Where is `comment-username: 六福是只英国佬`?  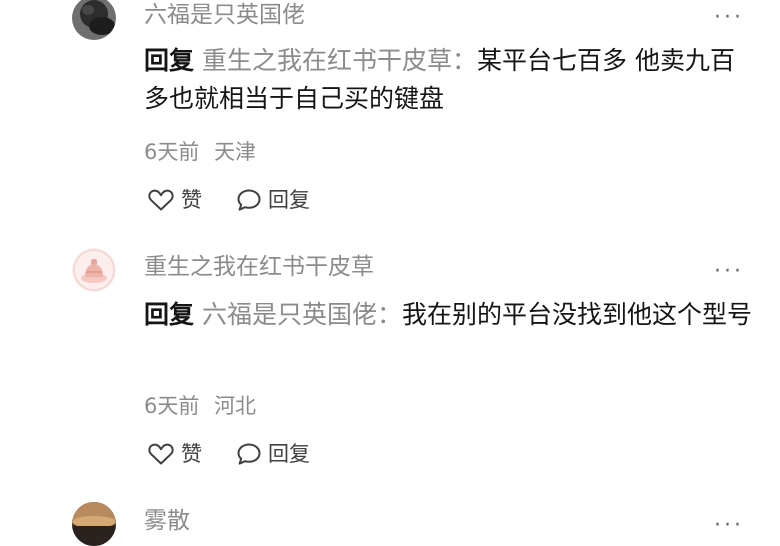
comment-username: 六福是只英国佬 is located at coordinates (224, 15).